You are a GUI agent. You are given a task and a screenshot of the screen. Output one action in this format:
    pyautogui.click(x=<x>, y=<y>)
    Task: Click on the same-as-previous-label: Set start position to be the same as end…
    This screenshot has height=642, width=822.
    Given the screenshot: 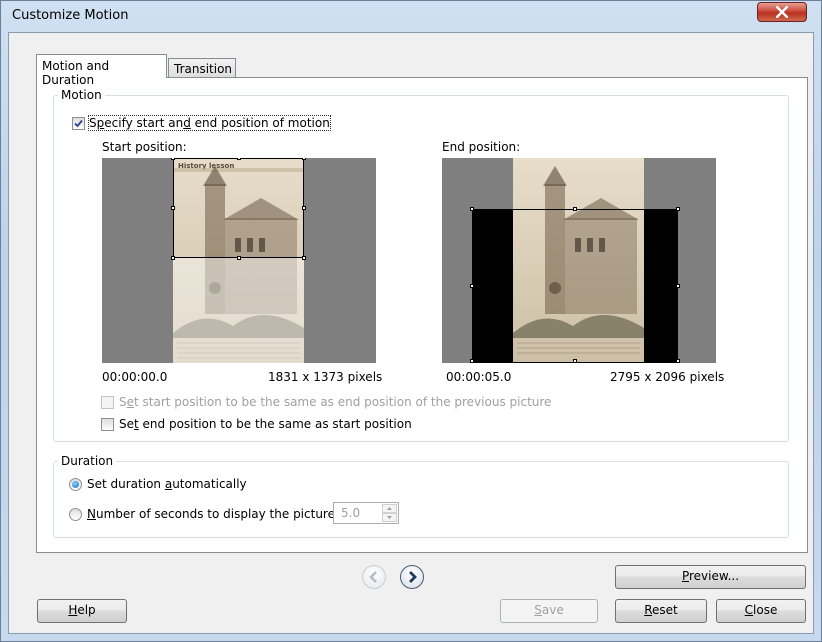 What is the action you would take?
    pyautogui.click(x=335, y=402)
    